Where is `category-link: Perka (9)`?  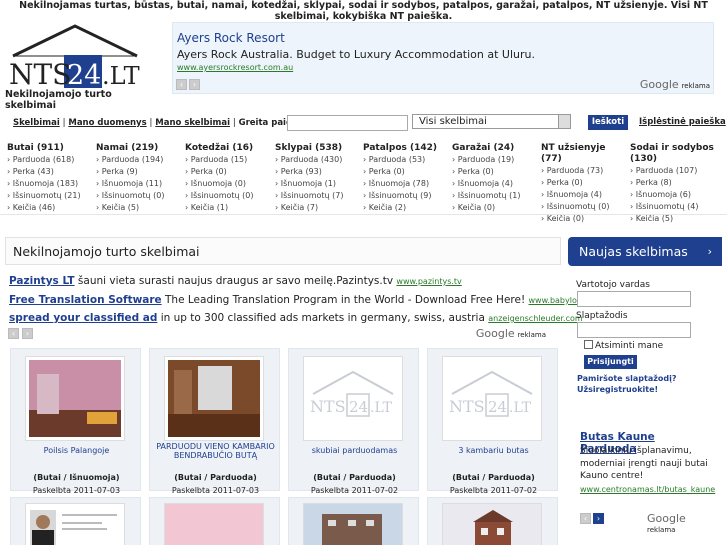
category-link: Perka (9) is located at coordinates (138, 172).